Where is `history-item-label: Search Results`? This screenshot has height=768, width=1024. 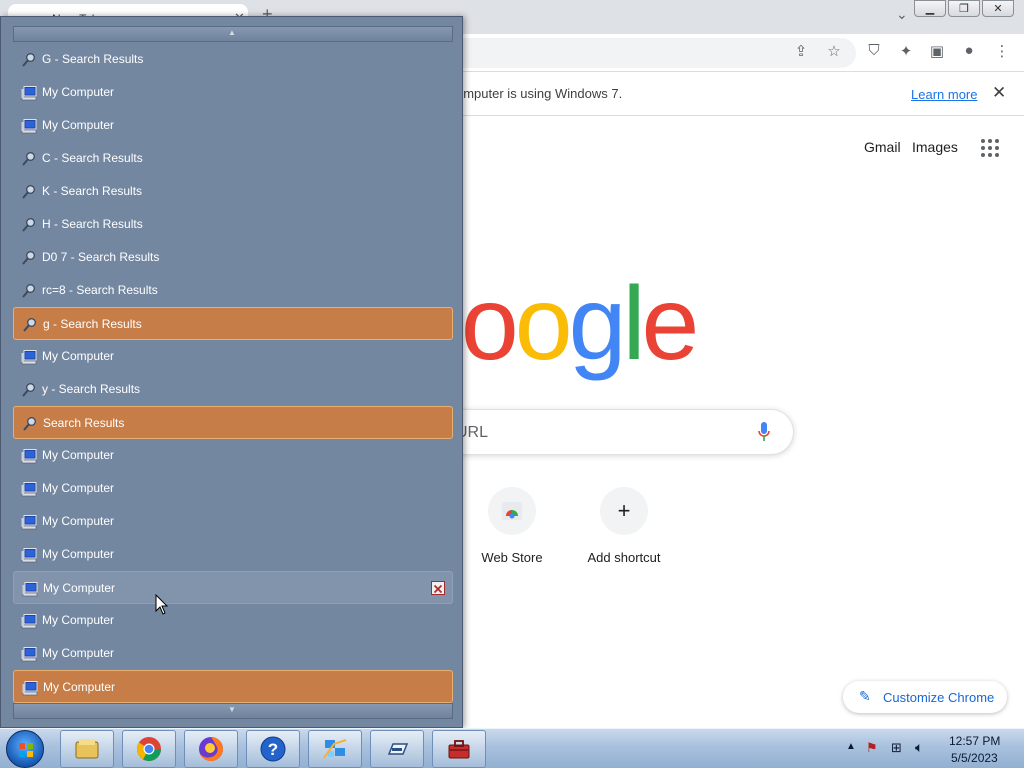
history-item-label: Search Results is located at coordinates (84, 423).